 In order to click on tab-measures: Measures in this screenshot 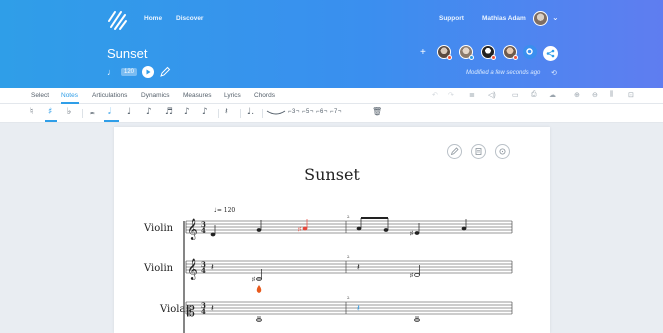, I will do `click(197, 95)`.